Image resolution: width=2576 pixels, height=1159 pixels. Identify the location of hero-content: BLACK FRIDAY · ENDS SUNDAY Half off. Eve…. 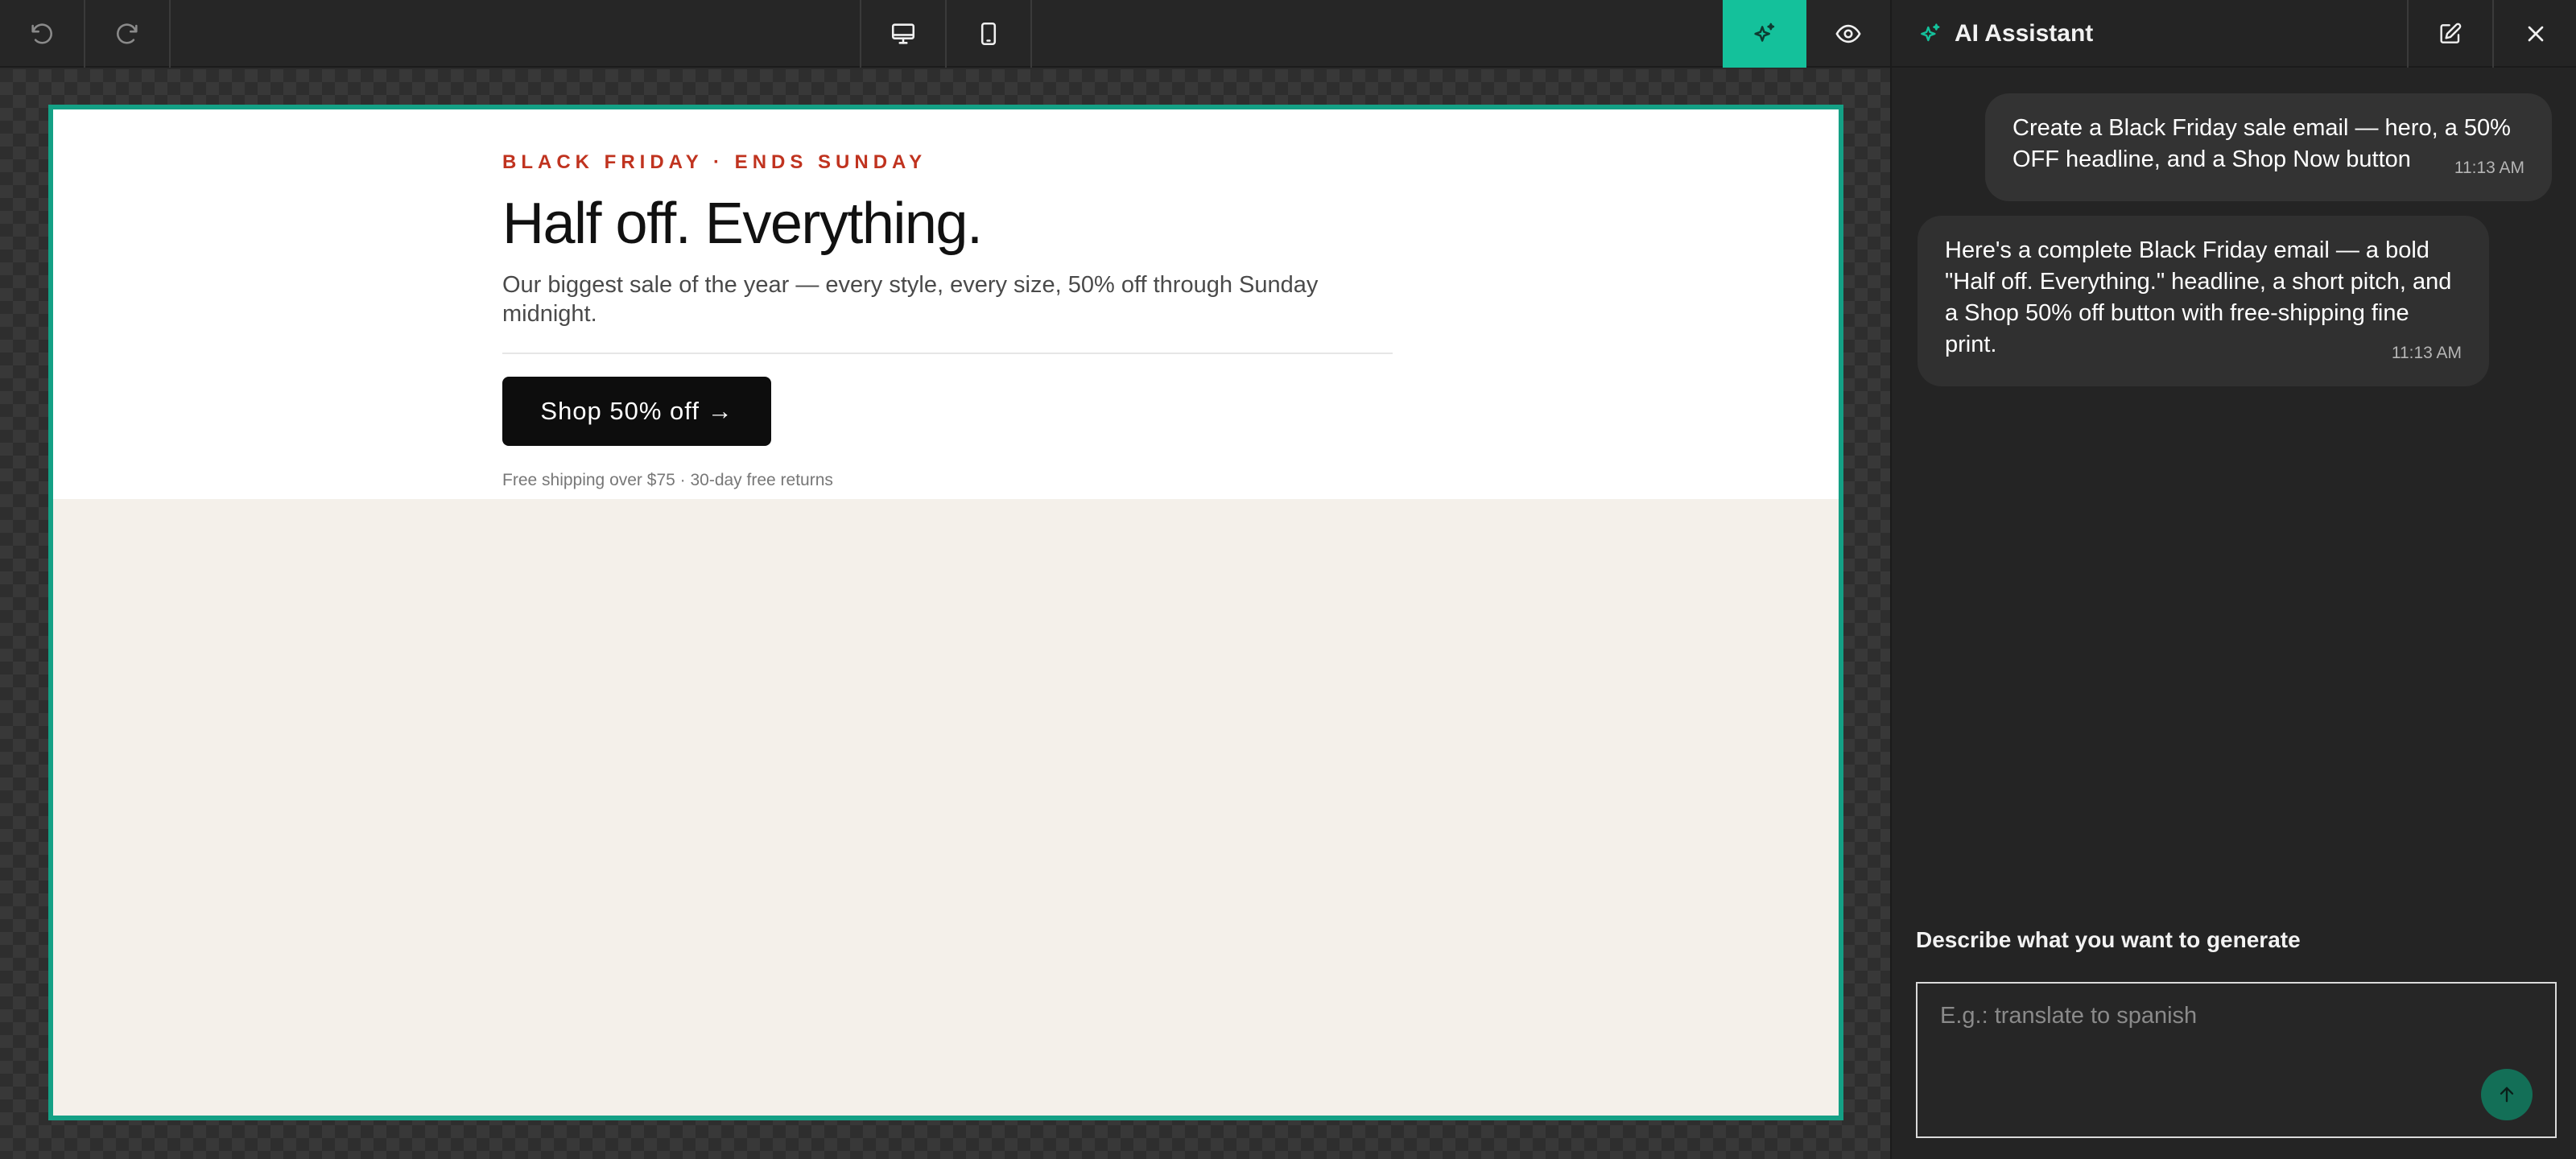
(947, 321).